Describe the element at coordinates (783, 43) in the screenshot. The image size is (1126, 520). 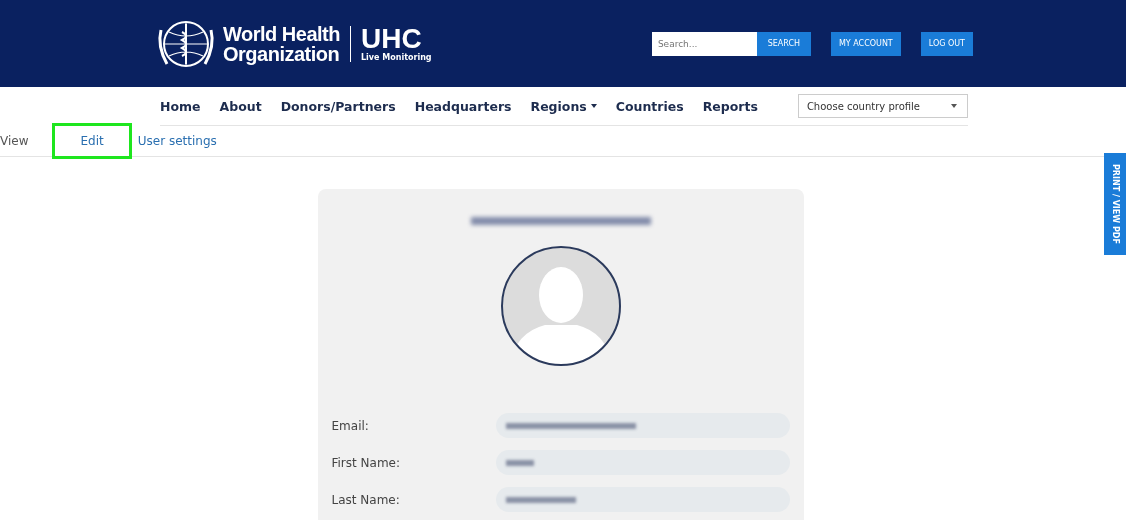
I see `header-button: SEARCH` at that location.